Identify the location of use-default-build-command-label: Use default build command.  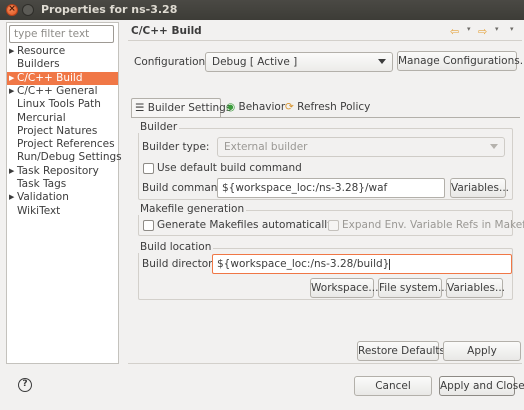
(229, 168).